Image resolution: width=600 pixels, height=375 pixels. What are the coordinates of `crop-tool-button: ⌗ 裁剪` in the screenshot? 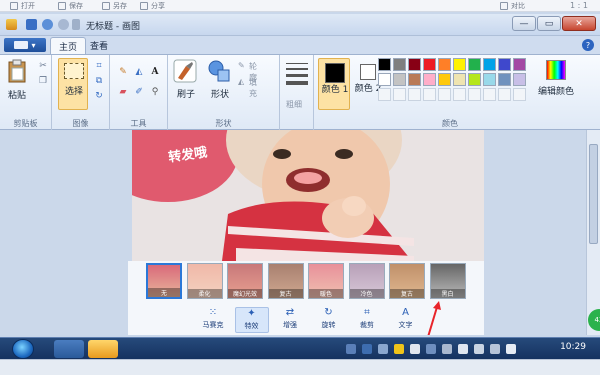 It's located at (367, 320).